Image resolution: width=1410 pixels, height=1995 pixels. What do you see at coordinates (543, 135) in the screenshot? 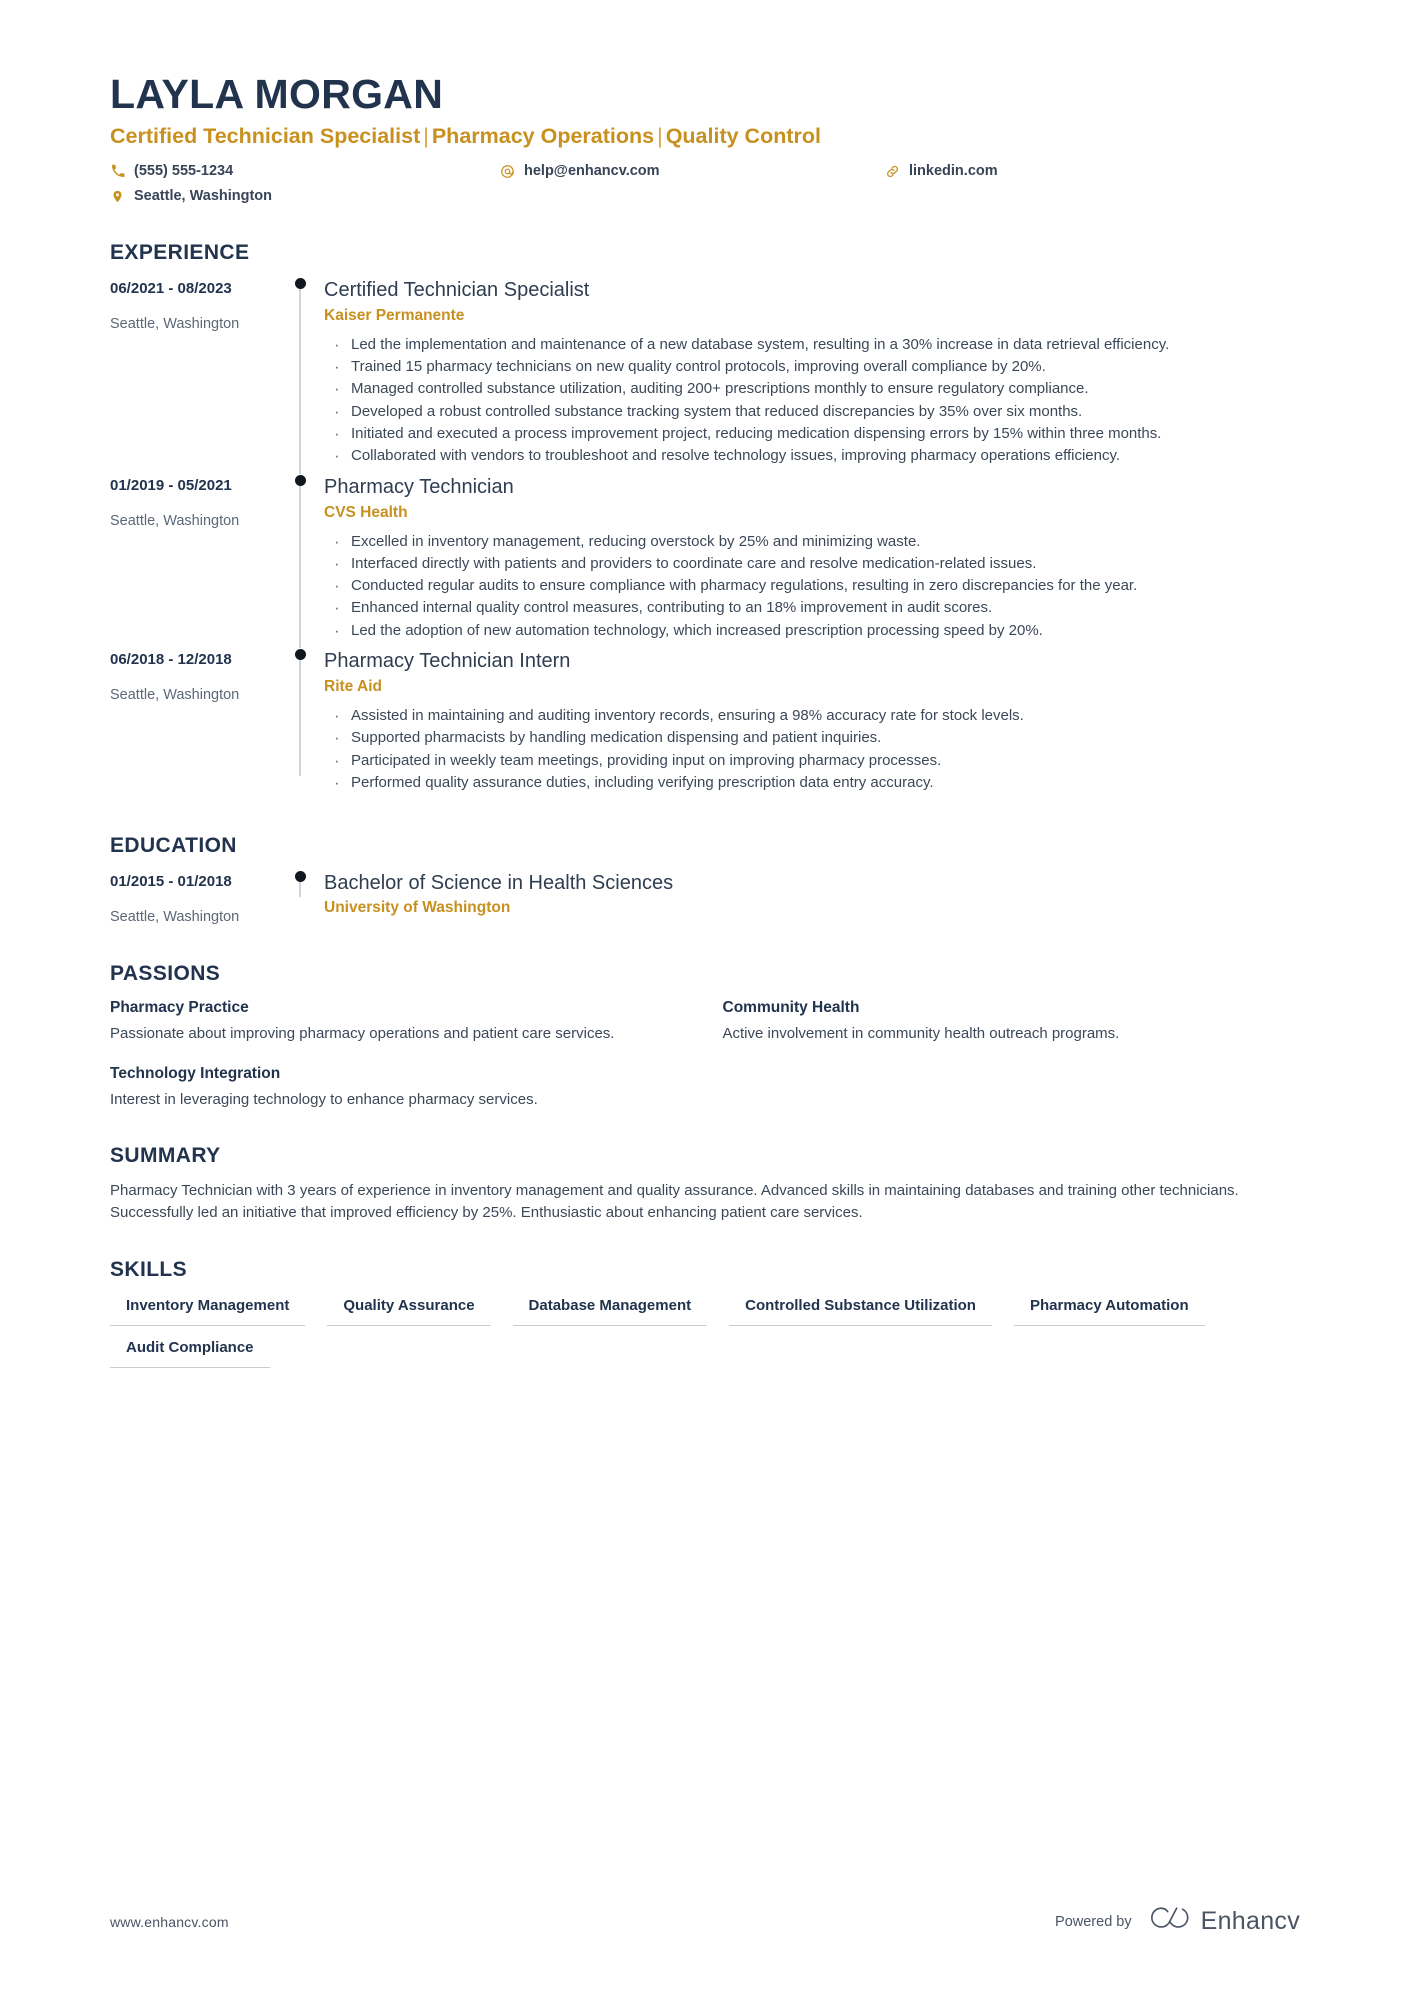
I see `headline-part-2: Pharmacy Operations` at bounding box center [543, 135].